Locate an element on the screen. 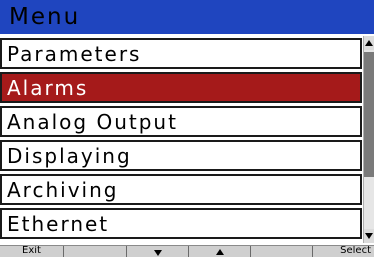 The height and width of the screenshot is (257, 374). menu-item-label: Ethernet is located at coordinates (58, 224).